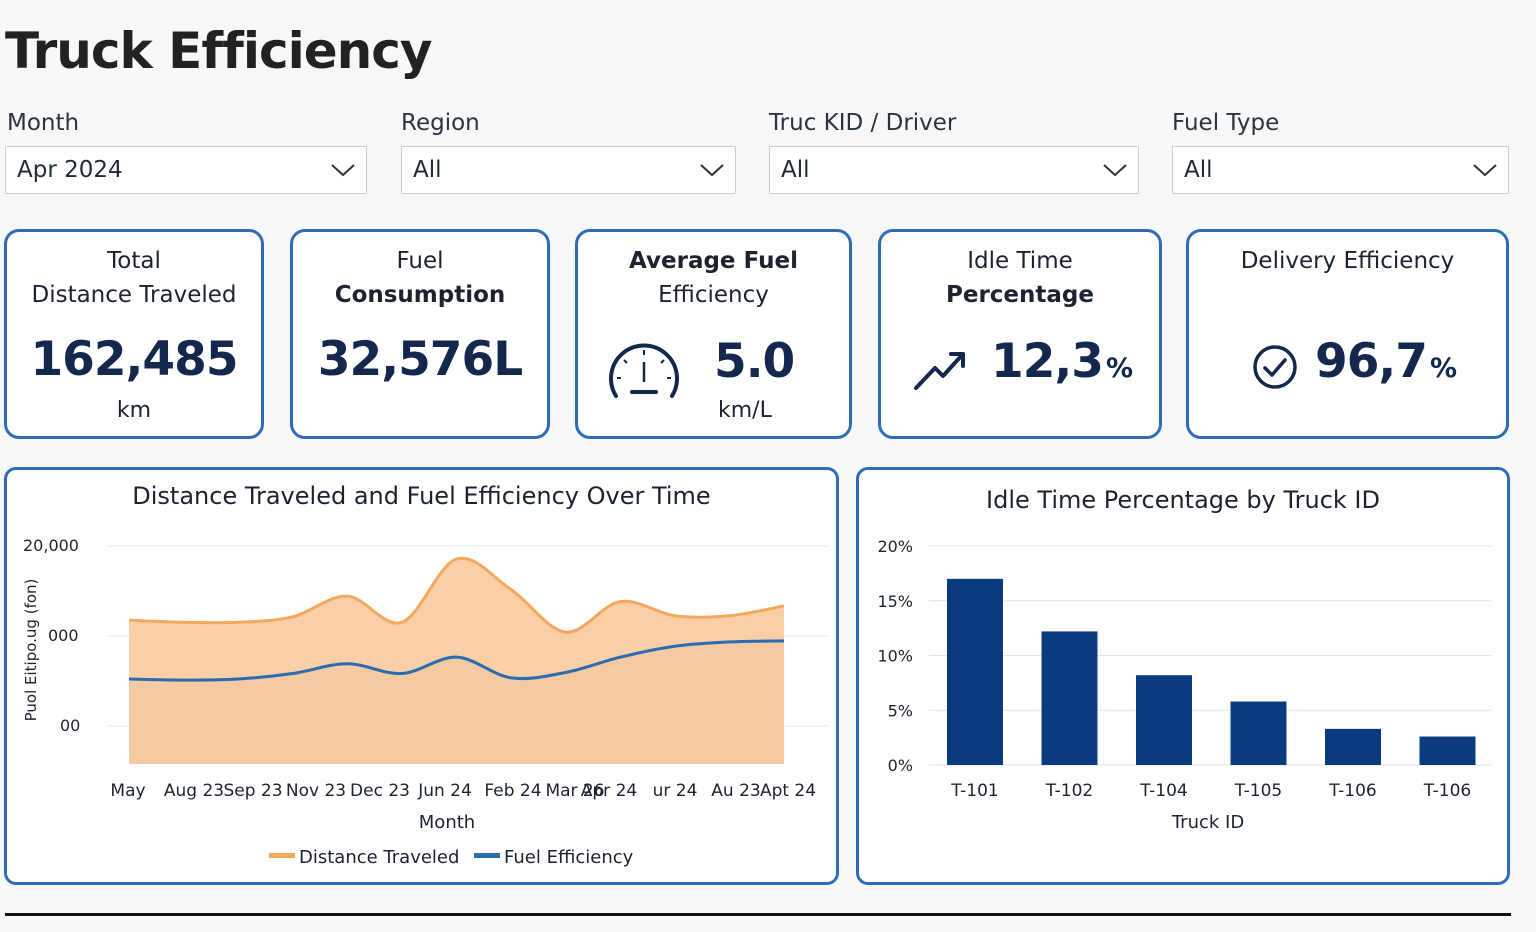 This screenshot has width=1536, height=932. I want to click on kpi-fuel-consumption: Fuel Consumption 32,576L, so click(420, 334).